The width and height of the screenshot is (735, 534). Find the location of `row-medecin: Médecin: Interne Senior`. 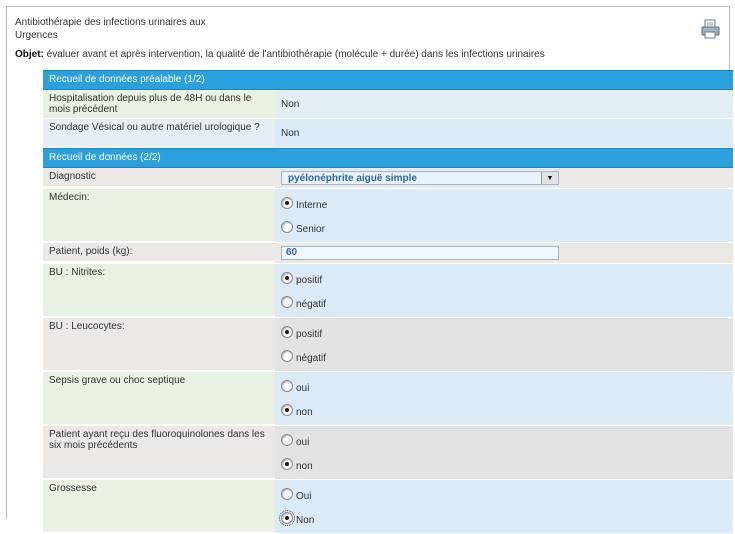

row-medecin: Médecin: Interne Senior is located at coordinates (388, 216).